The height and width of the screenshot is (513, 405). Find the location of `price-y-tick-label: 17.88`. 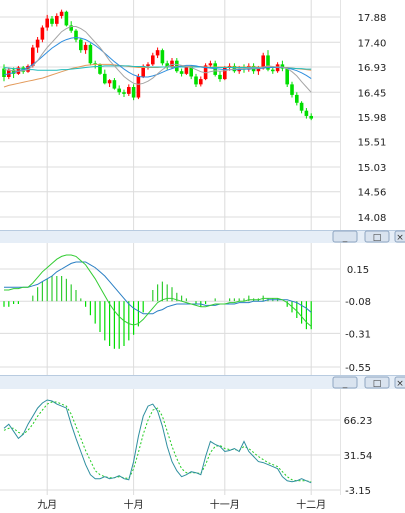

price-y-tick-label: 17.88 is located at coordinates (372, 18).